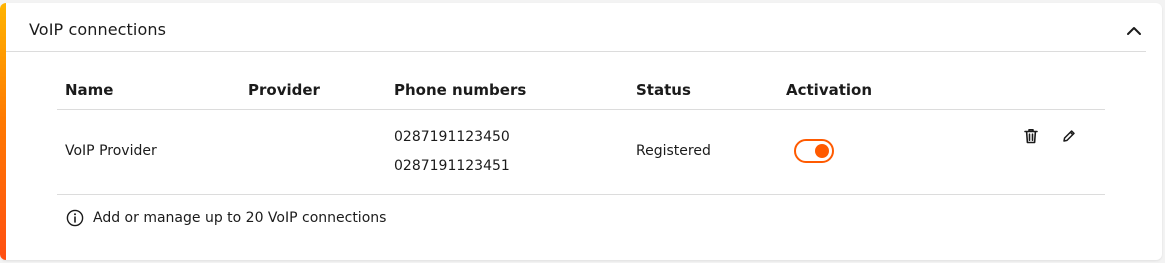 The image size is (1165, 263). What do you see at coordinates (452, 137) in the screenshot?
I see `row-phone-number: 0287191123450` at bounding box center [452, 137].